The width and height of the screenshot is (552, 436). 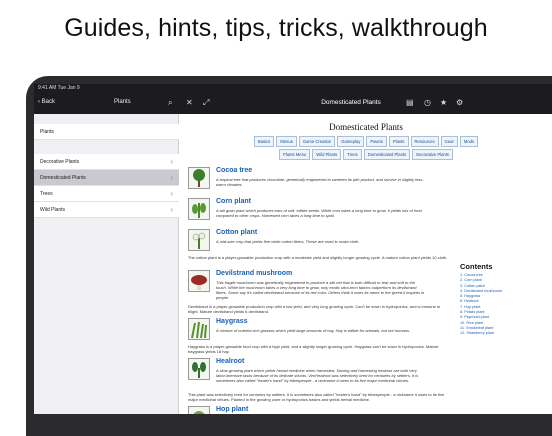 I want to click on tab-decorative-plants: Decorative Plants, so click(x=433, y=154).